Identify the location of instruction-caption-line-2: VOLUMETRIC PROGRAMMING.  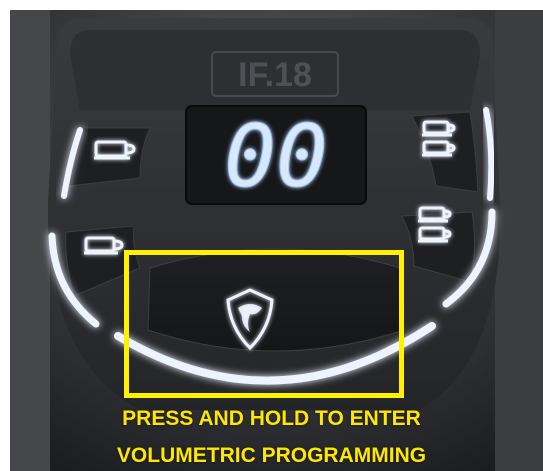
(271, 455).